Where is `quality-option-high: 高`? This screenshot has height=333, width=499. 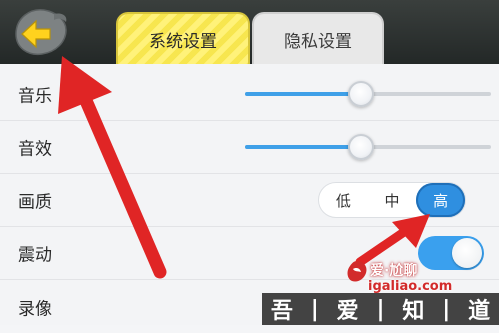
quality-option-high: 高 is located at coordinates (441, 200).